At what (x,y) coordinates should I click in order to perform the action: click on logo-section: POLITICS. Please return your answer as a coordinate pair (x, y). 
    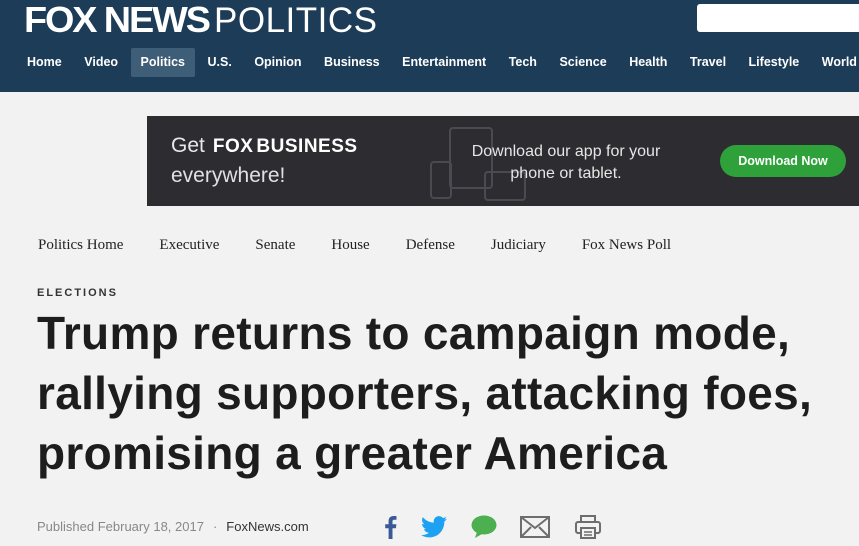
    Looking at the image, I should click on (296, 20).